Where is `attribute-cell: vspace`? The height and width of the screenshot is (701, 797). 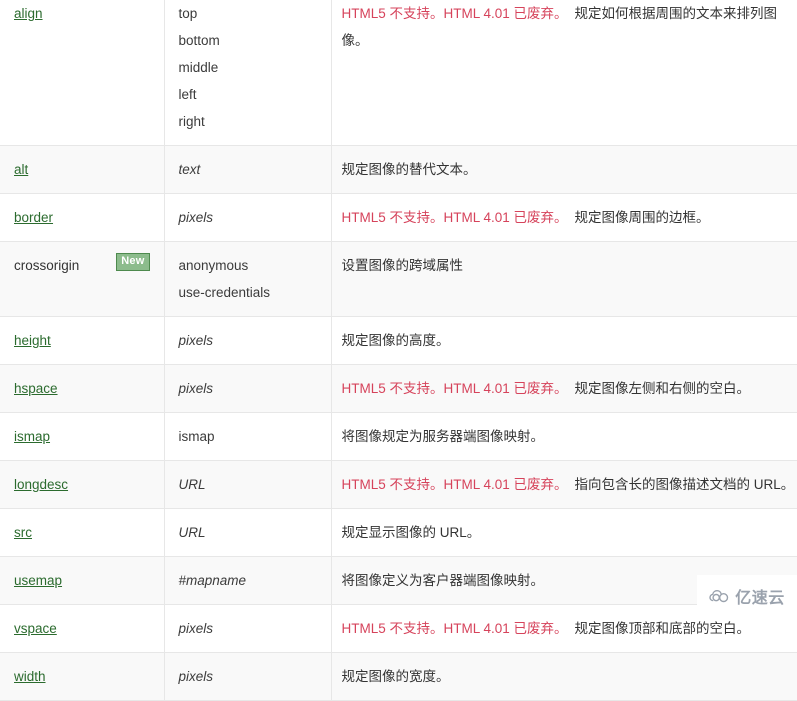
attribute-cell: vspace is located at coordinates (82, 628).